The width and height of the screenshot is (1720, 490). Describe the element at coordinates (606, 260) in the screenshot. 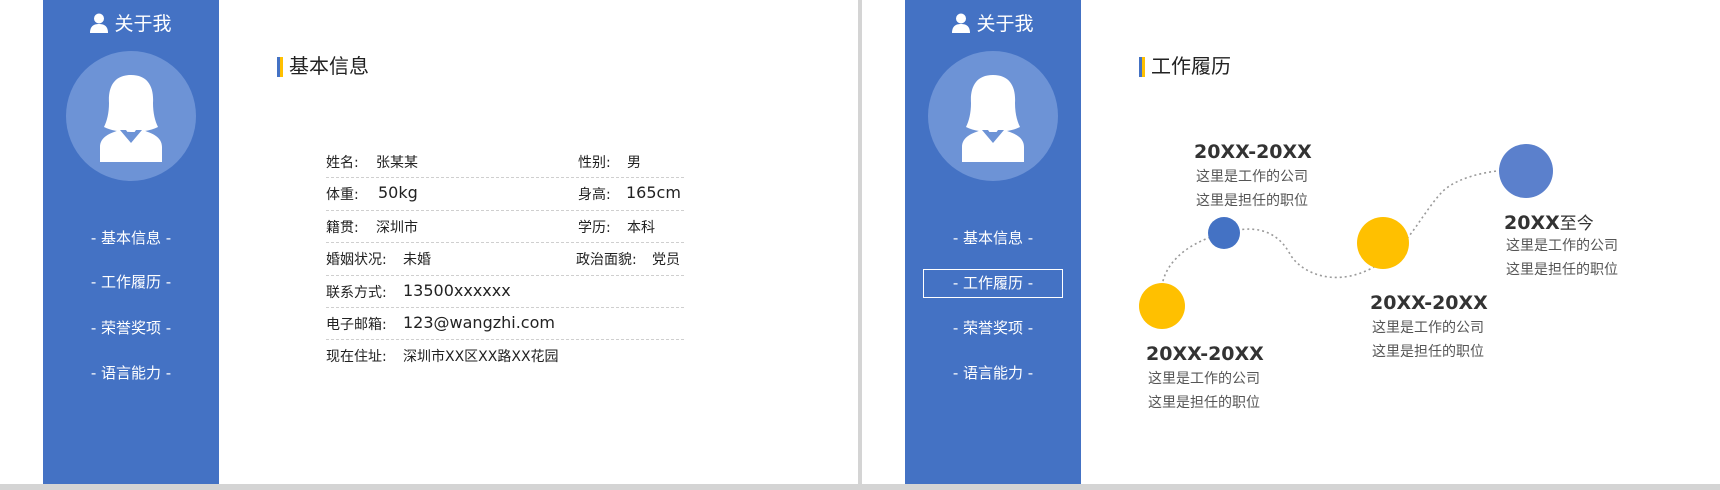

I see `info-label: 政治面貌:` at that location.